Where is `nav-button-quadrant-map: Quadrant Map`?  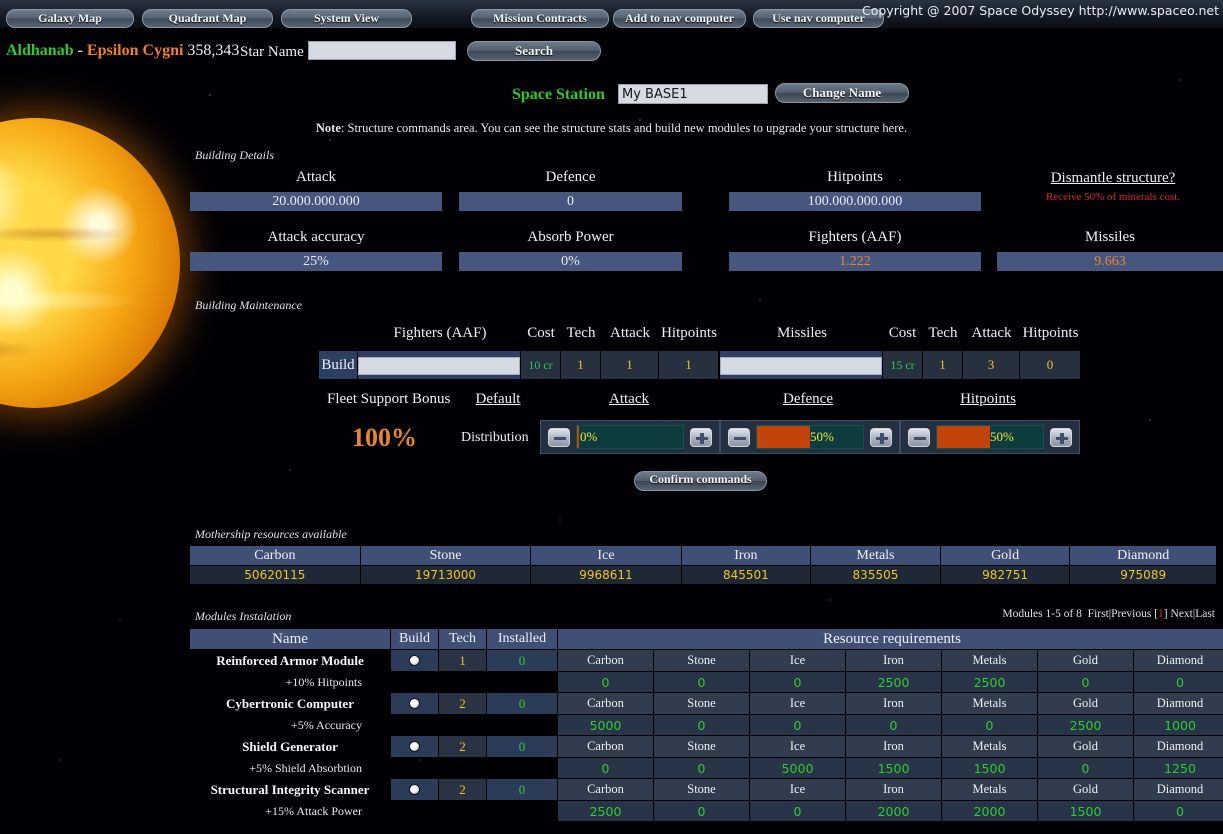
nav-button-quadrant-map: Quadrant Map is located at coordinates (207, 18).